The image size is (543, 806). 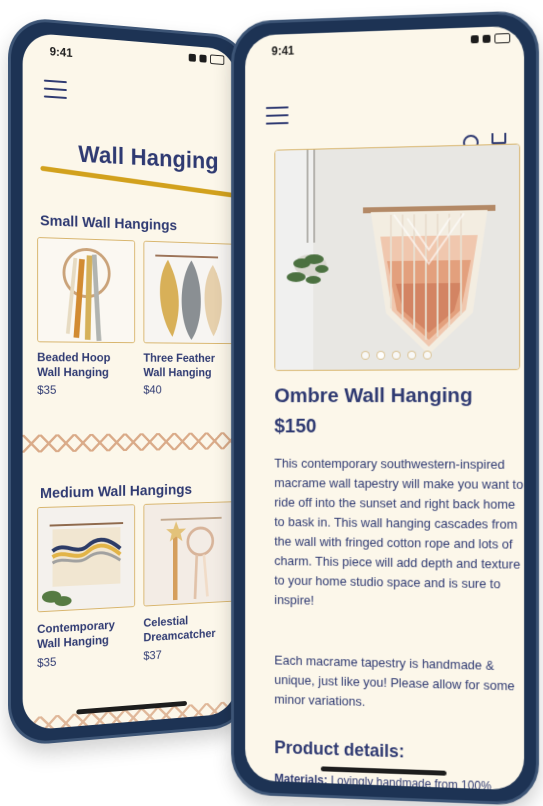 What do you see at coordinates (188, 365) in the screenshot?
I see `product-name: Three Feather Wall Hanging` at bounding box center [188, 365].